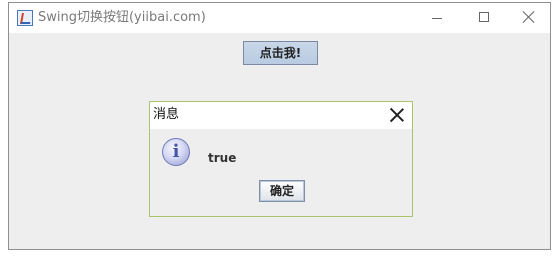 This screenshot has height=256, width=560. What do you see at coordinates (176, 152) in the screenshot?
I see `info-icon: i` at bounding box center [176, 152].